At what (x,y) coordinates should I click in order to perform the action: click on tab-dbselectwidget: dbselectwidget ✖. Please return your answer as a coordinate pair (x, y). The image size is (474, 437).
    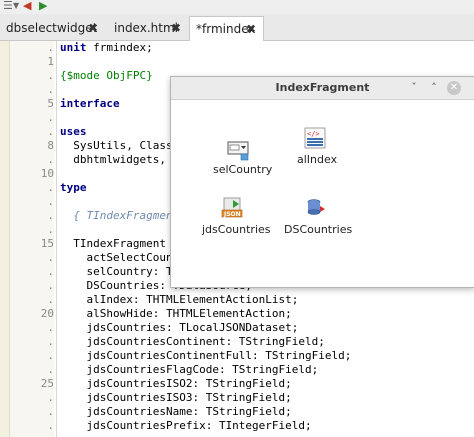
    Looking at the image, I should click on (53, 28).